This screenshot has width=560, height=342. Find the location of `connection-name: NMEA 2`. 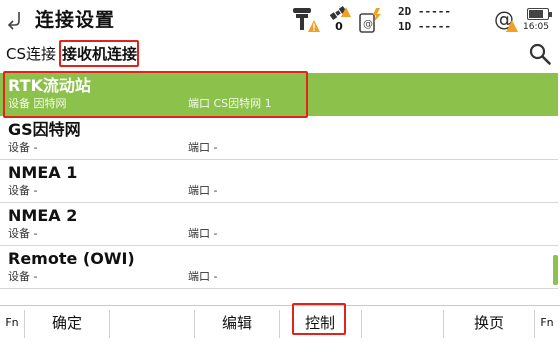

connection-name: NMEA 2 is located at coordinates (43, 215).